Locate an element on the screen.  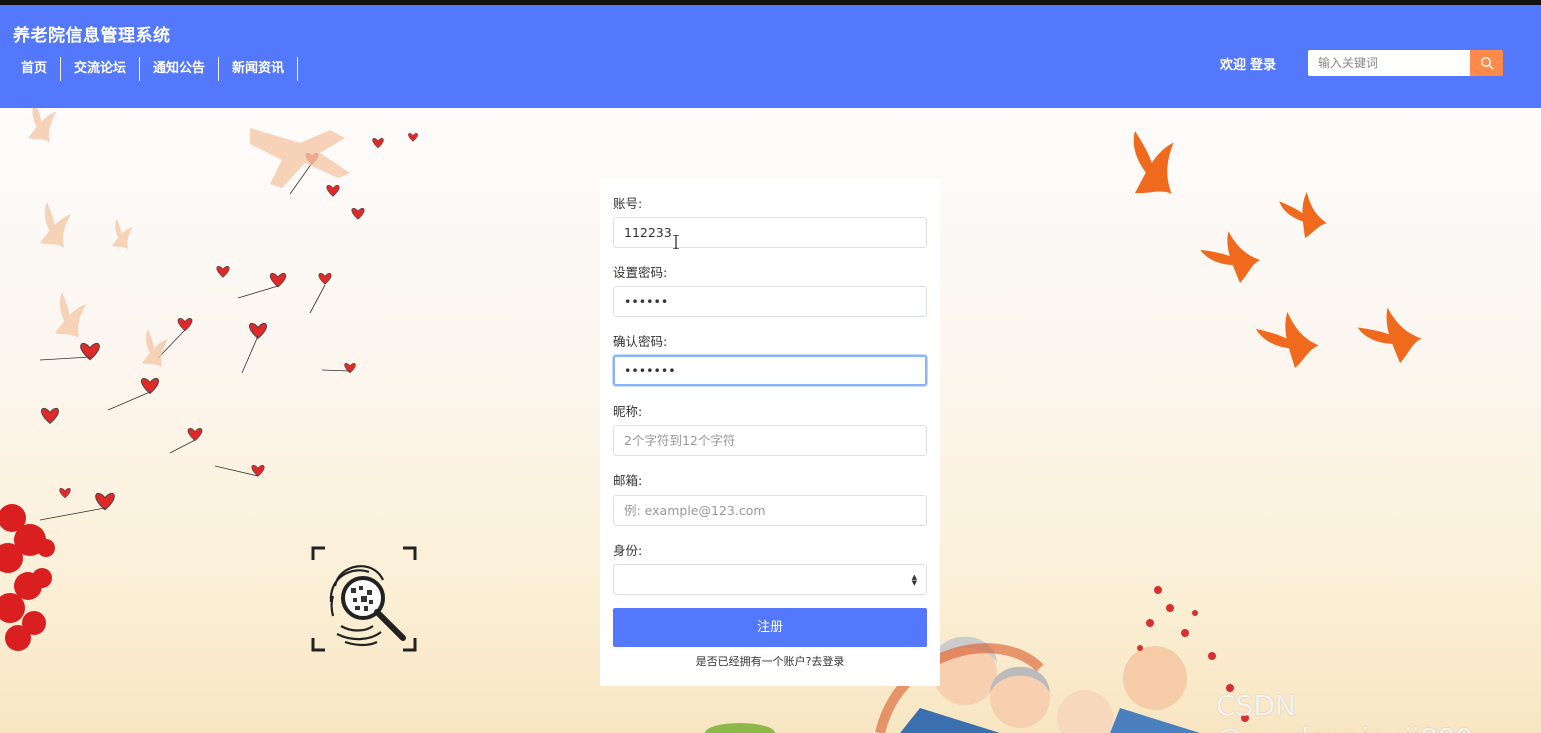
nav-item-notice: 通知公告 is located at coordinates (180, 69).